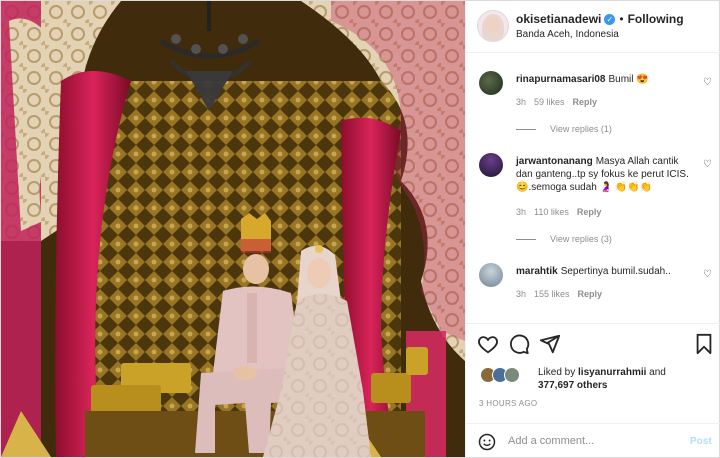  Describe the element at coordinates (581, 129) in the screenshot. I see `view-replies-label: View replies (1)` at that location.